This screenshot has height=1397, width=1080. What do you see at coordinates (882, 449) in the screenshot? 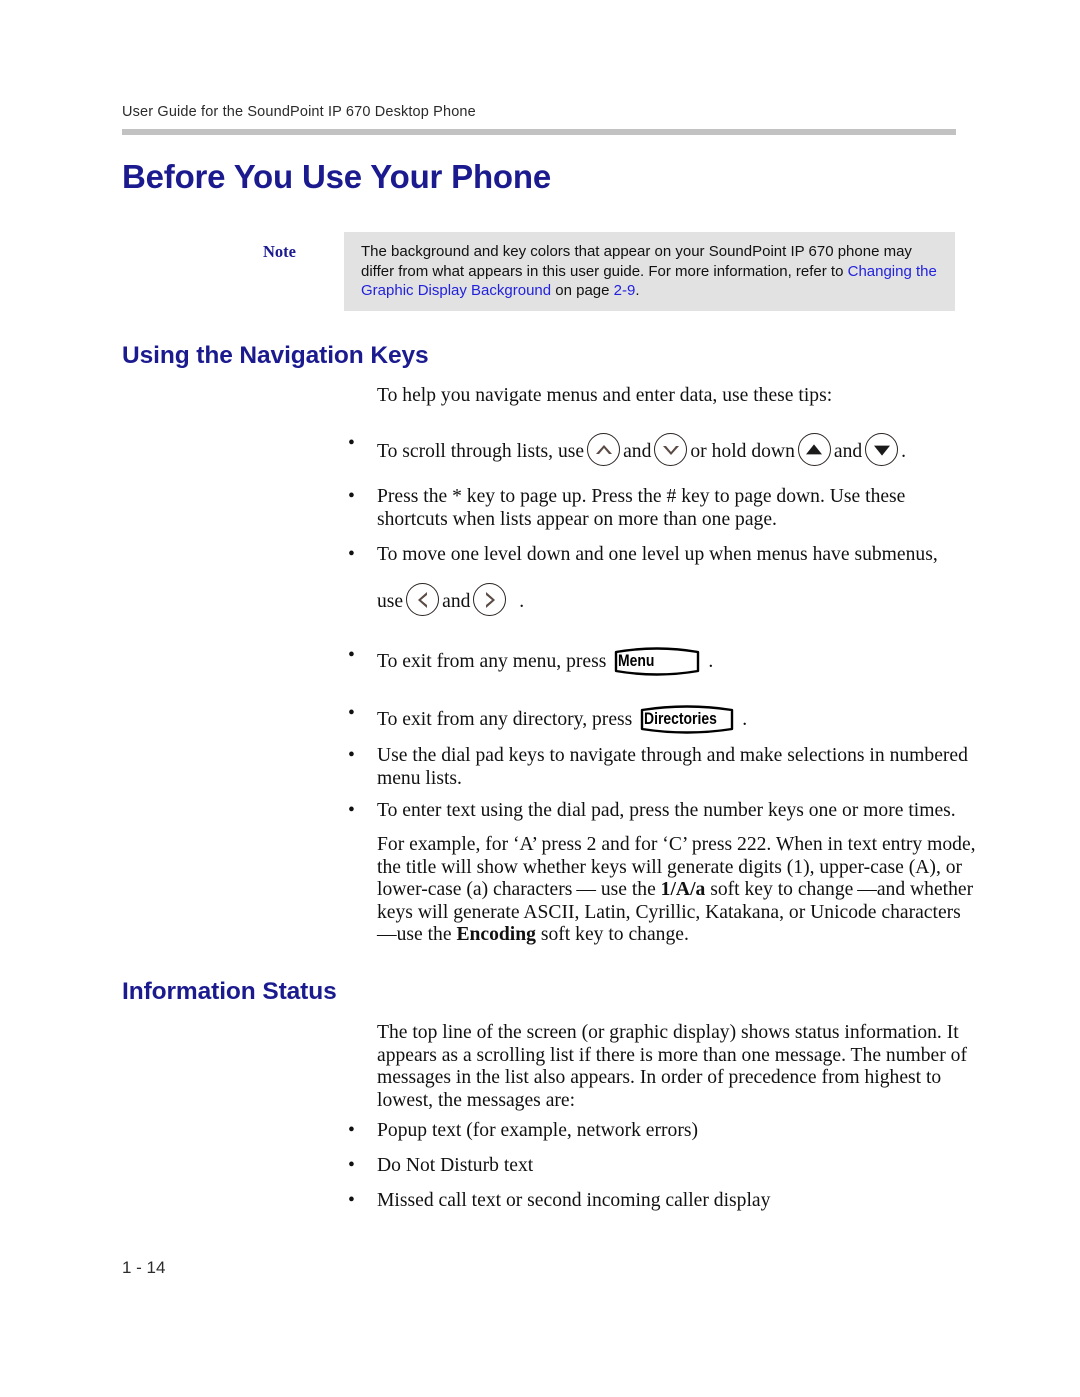
I see `arrow-down-solid-icon` at bounding box center [882, 449].